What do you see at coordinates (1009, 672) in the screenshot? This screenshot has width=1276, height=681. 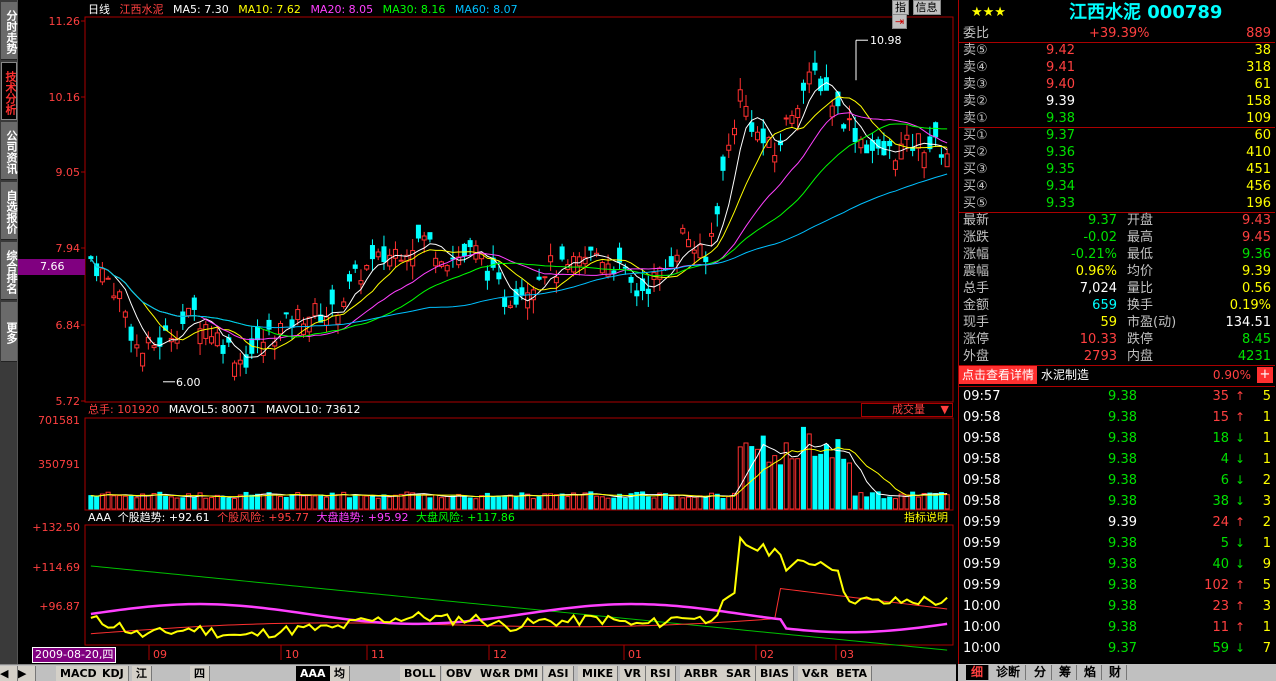 I see `quote-tab-1: 诊断` at bounding box center [1009, 672].